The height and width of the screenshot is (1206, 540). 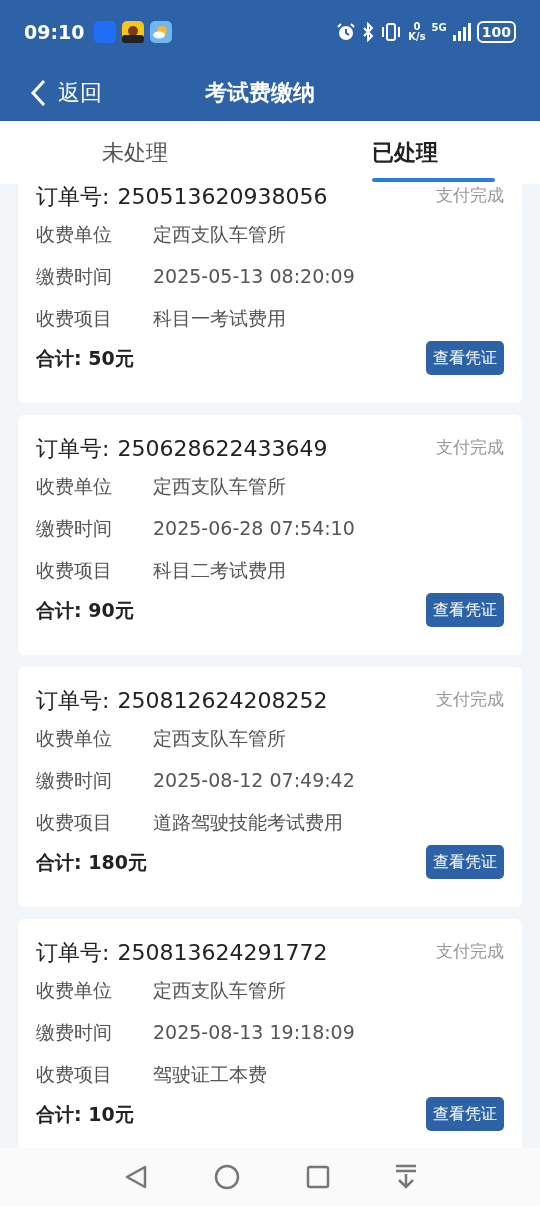 What do you see at coordinates (461, 32) in the screenshot?
I see `signal-icon` at bounding box center [461, 32].